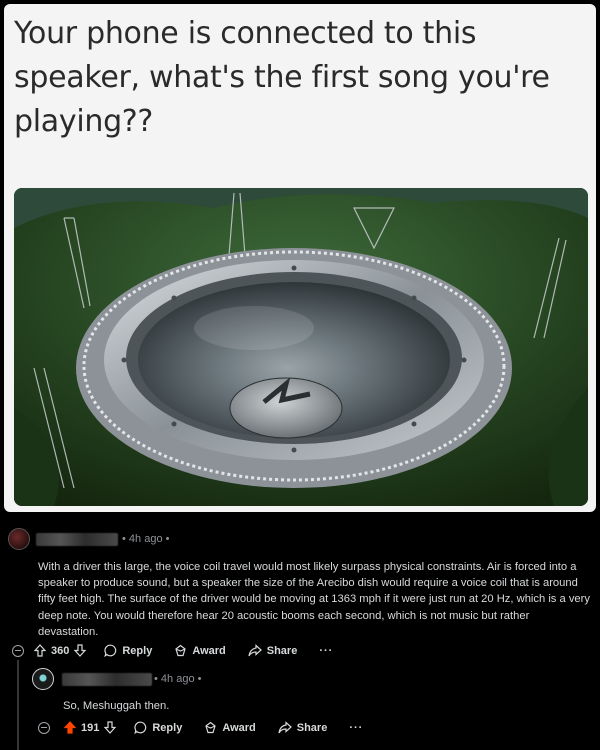 The image size is (600, 750). I want to click on comment-body: So, Meshuggah then., so click(116, 706).